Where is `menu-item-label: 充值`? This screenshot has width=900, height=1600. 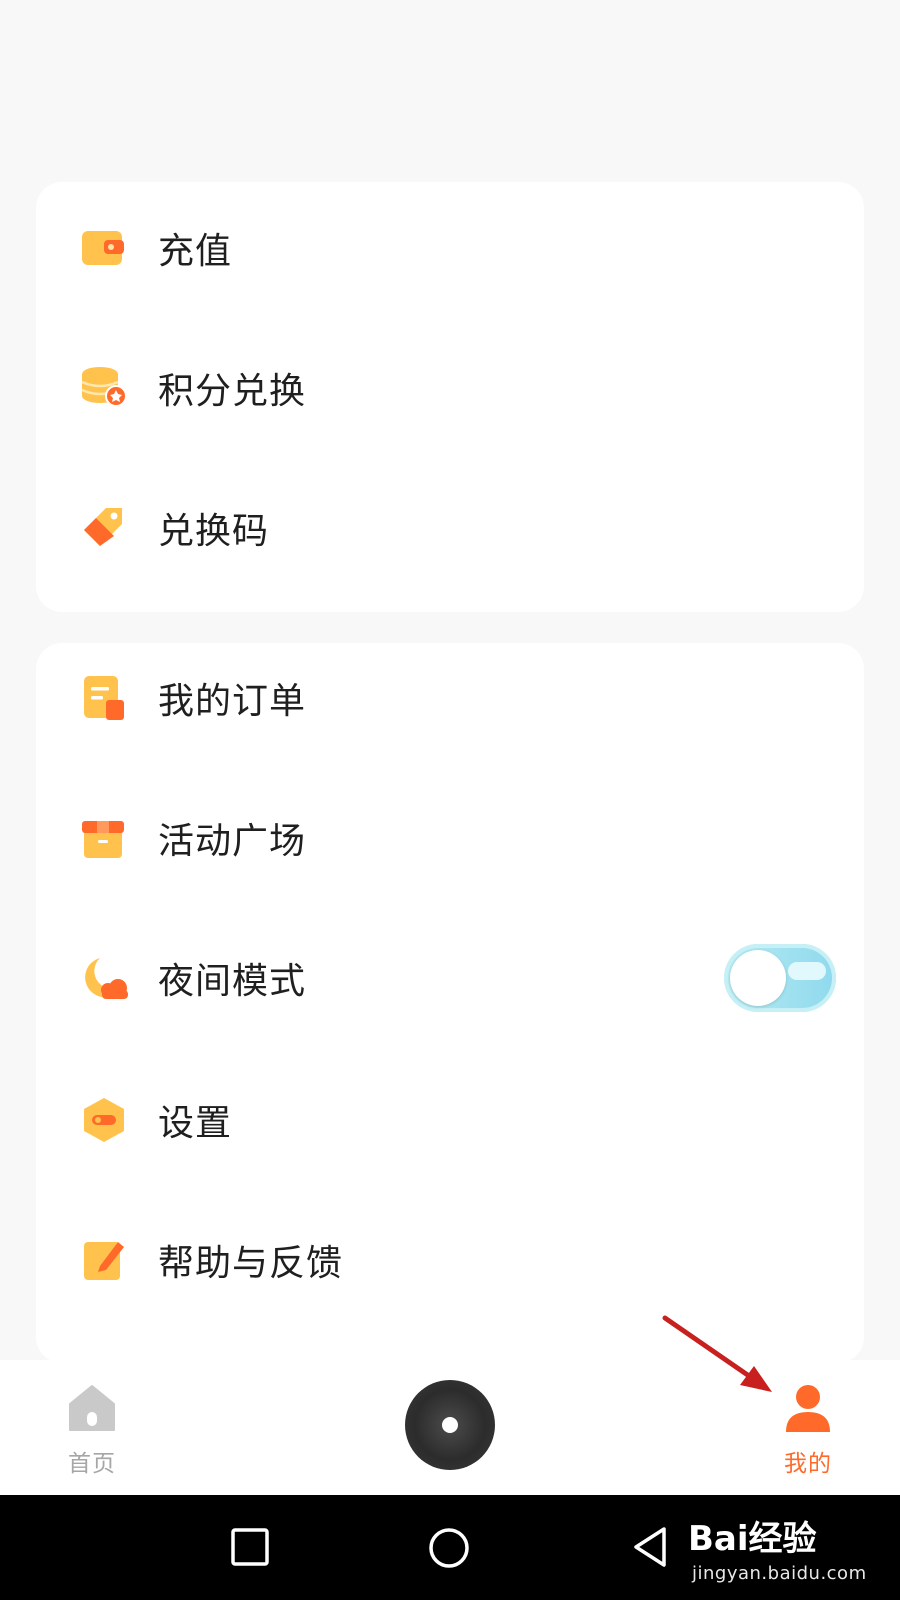 menu-item-label: 充值 is located at coordinates (195, 251).